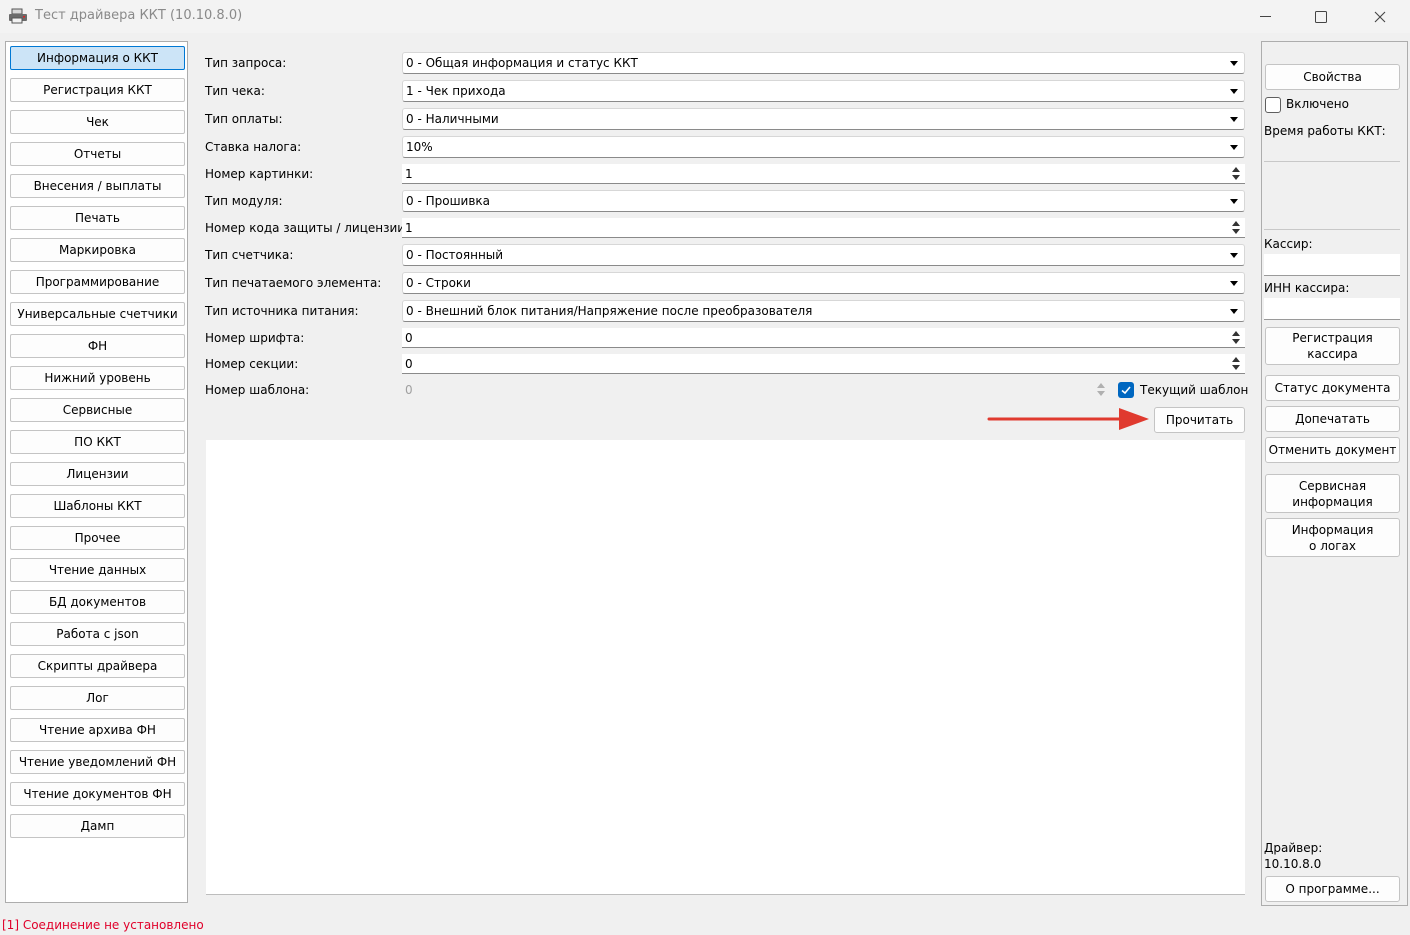 This screenshot has width=1410, height=935. Describe the element at coordinates (97, 538) in the screenshot. I see `nav-item-other: Прочее` at that location.